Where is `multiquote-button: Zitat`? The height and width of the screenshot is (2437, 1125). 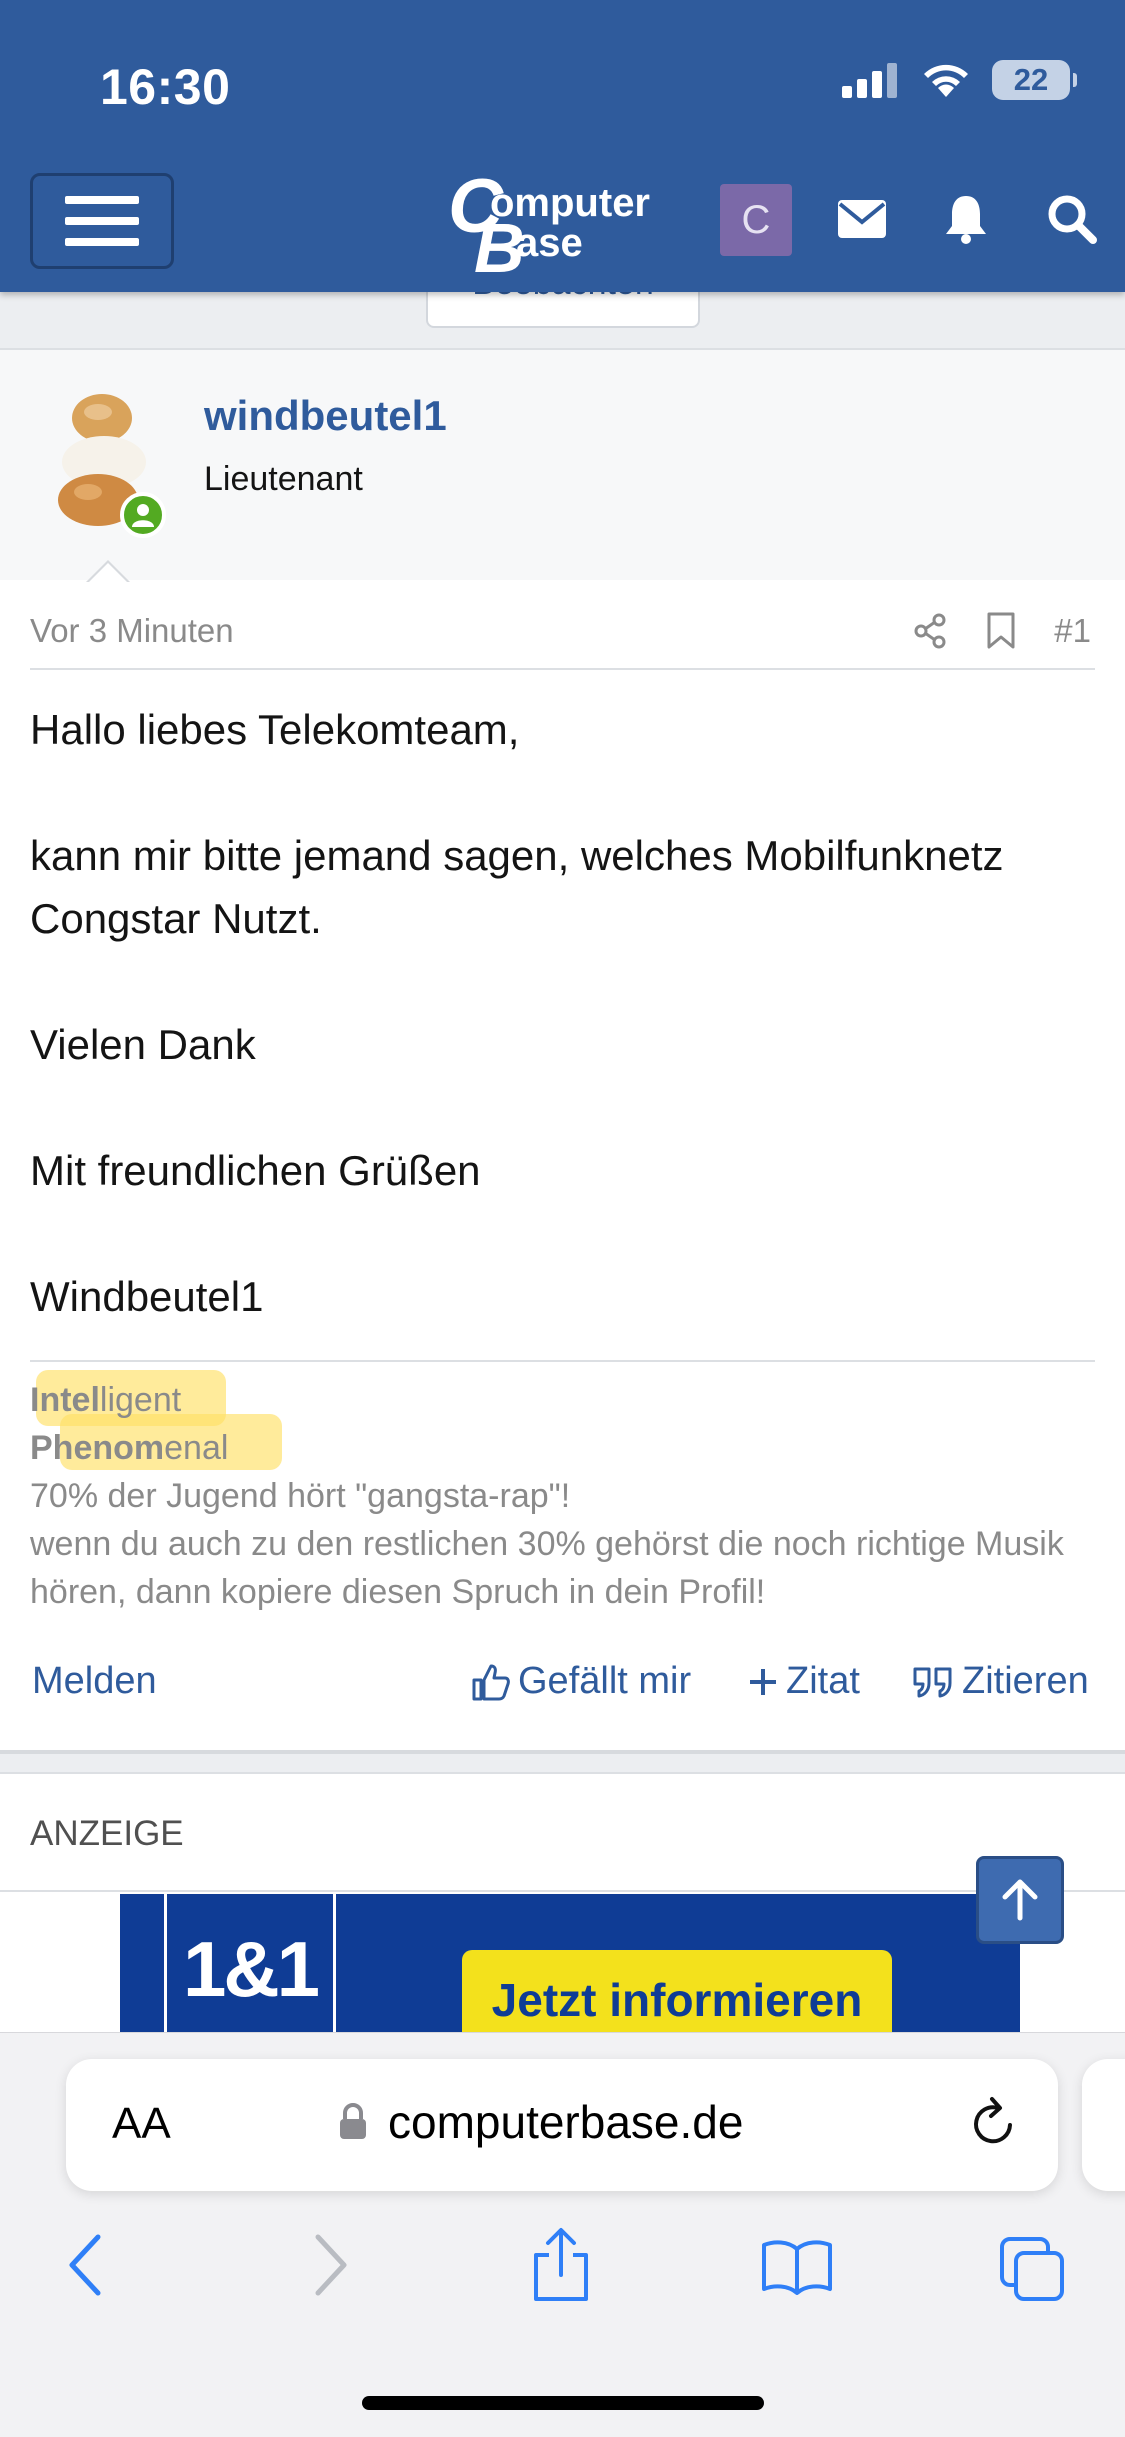 multiquote-button: Zitat is located at coordinates (804, 1681).